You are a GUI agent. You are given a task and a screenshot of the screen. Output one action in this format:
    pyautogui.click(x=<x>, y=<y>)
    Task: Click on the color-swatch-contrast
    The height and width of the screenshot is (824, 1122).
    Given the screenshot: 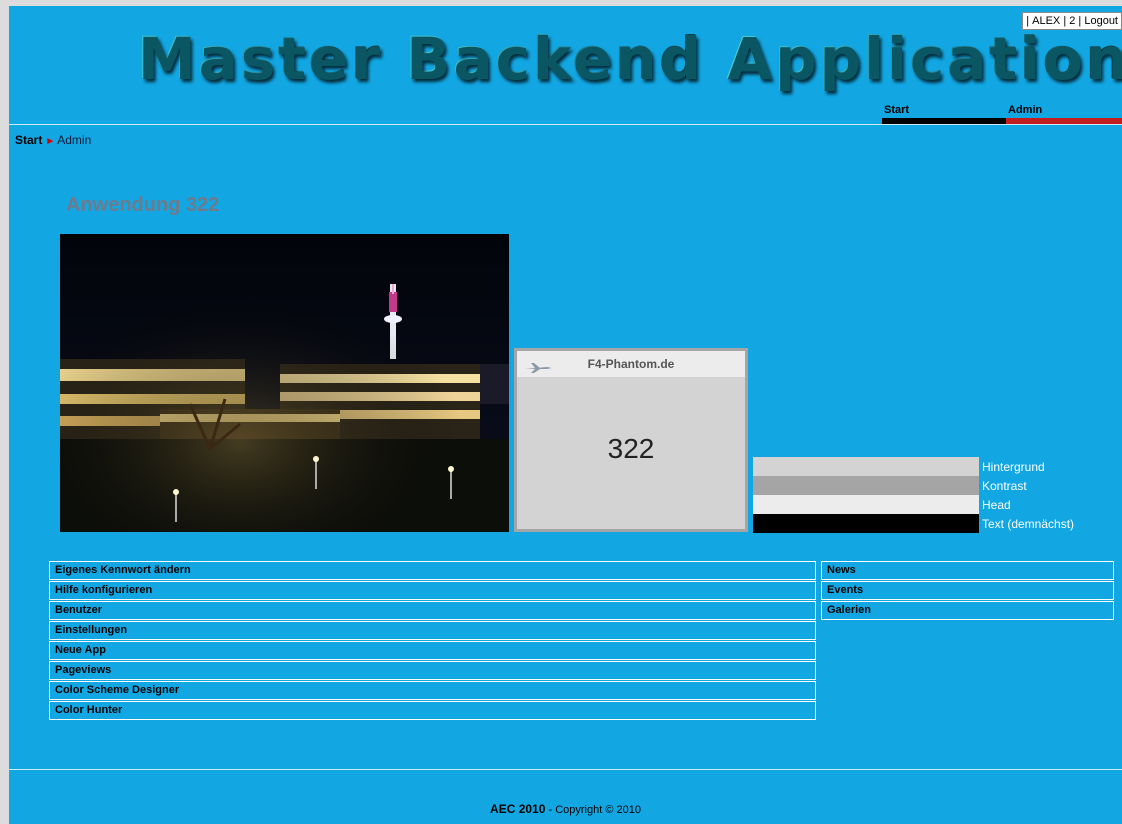 What is the action you would take?
    pyautogui.click(x=866, y=485)
    